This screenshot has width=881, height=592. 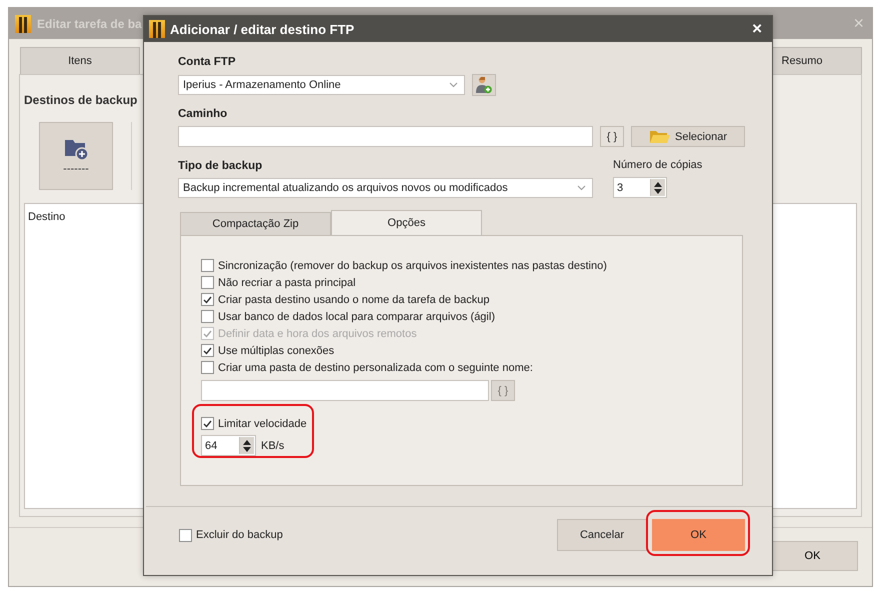 I want to click on checkbox-label: Sincronização (remover do backup os arquivos inexistentes nas pastas destino), so click(x=412, y=266).